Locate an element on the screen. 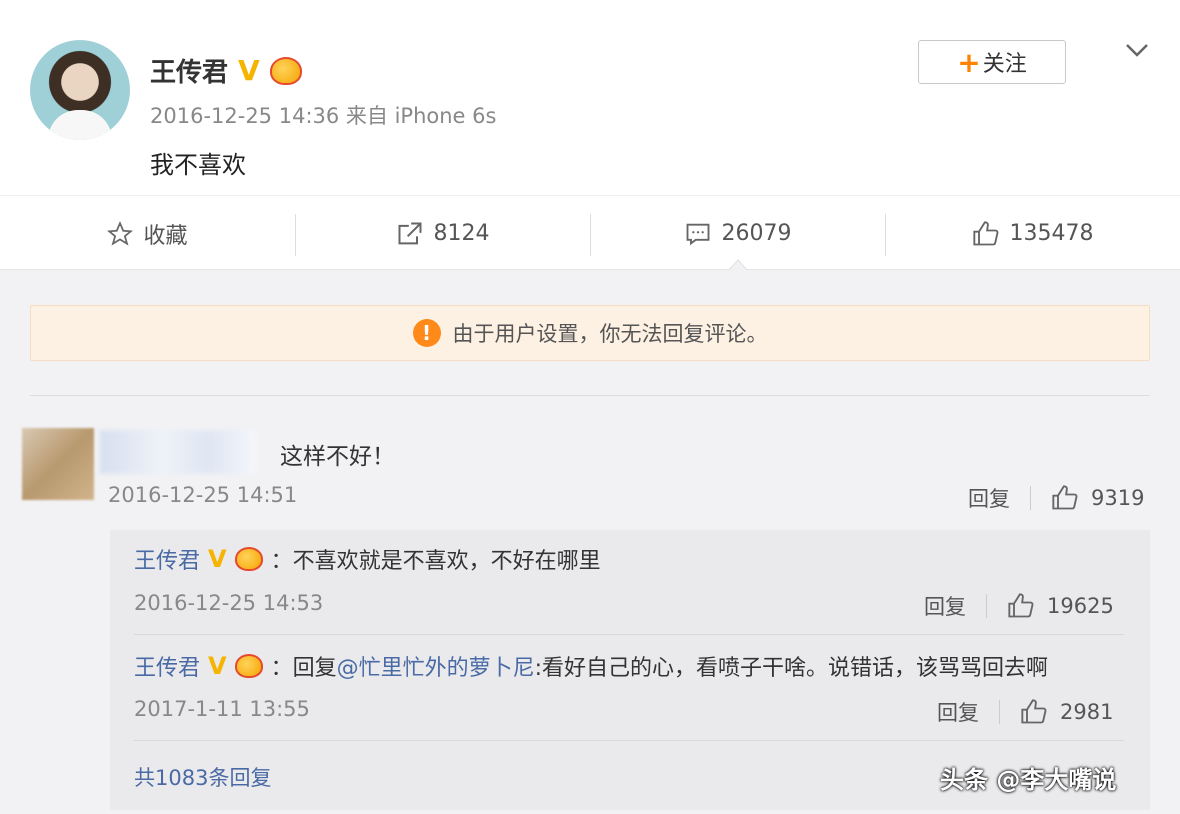 The width and height of the screenshot is (1180, 814). sub-reply-like-count: 19625 is located at coordinates (1080, 606).